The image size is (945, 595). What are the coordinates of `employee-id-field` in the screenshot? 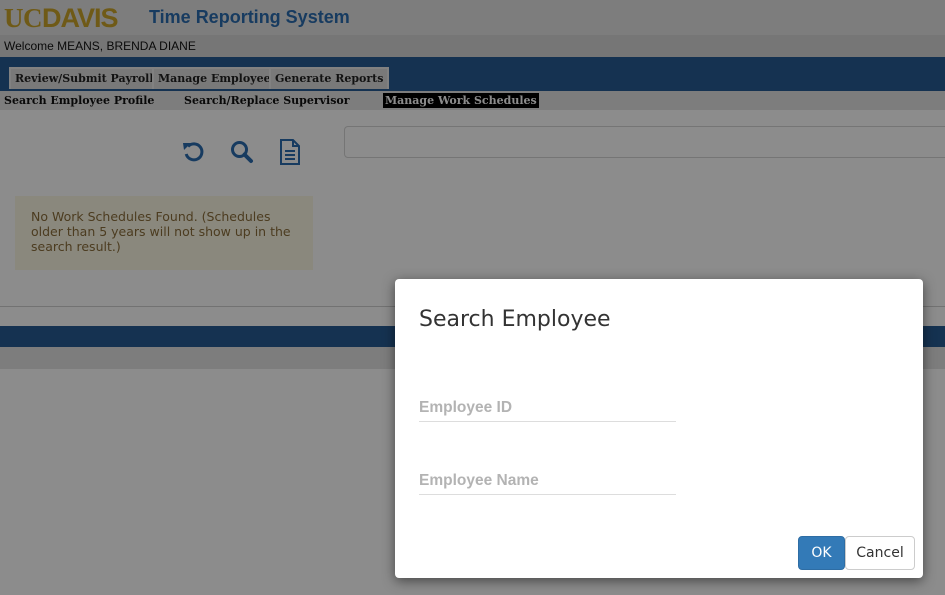 It's located at (547, 408).